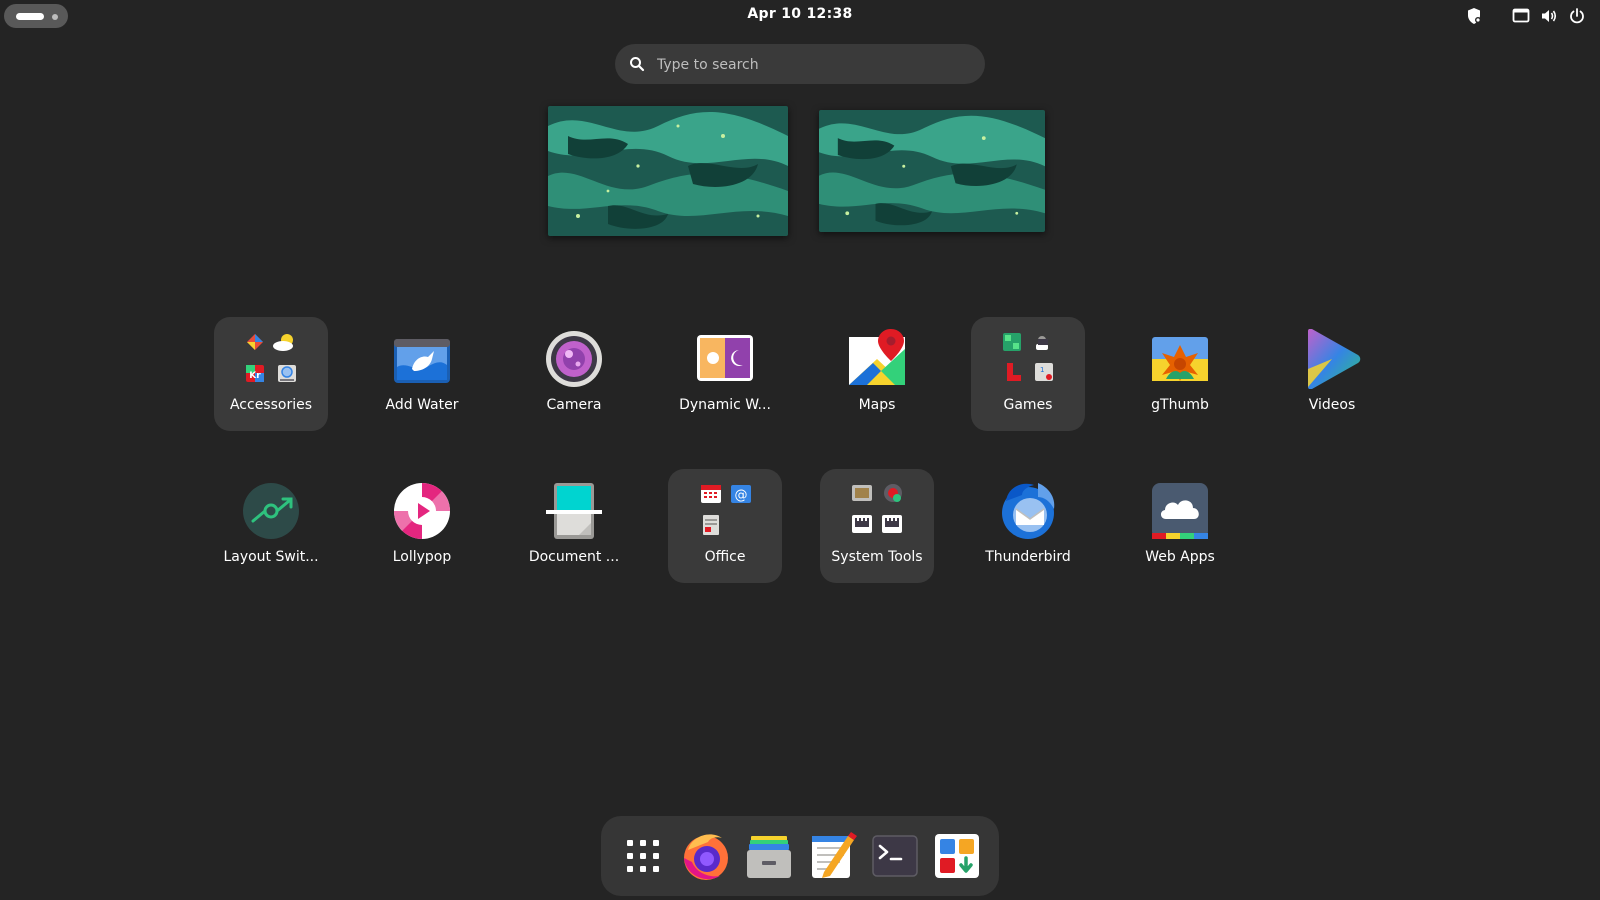  Describe the element at coordinates (1042, 370) in the screenshot. I see `svg-text: 1` at that location.